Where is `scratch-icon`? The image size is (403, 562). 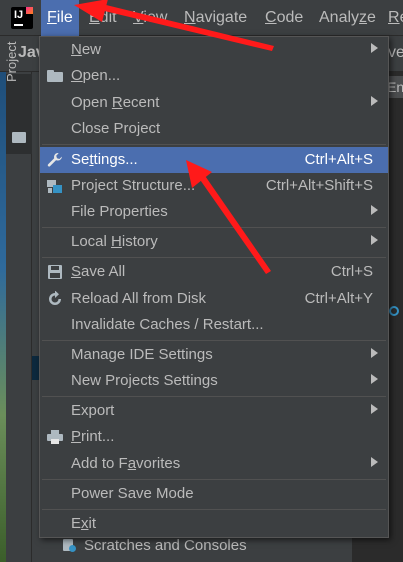 scratch-icon is located at coordinates (70, 545).